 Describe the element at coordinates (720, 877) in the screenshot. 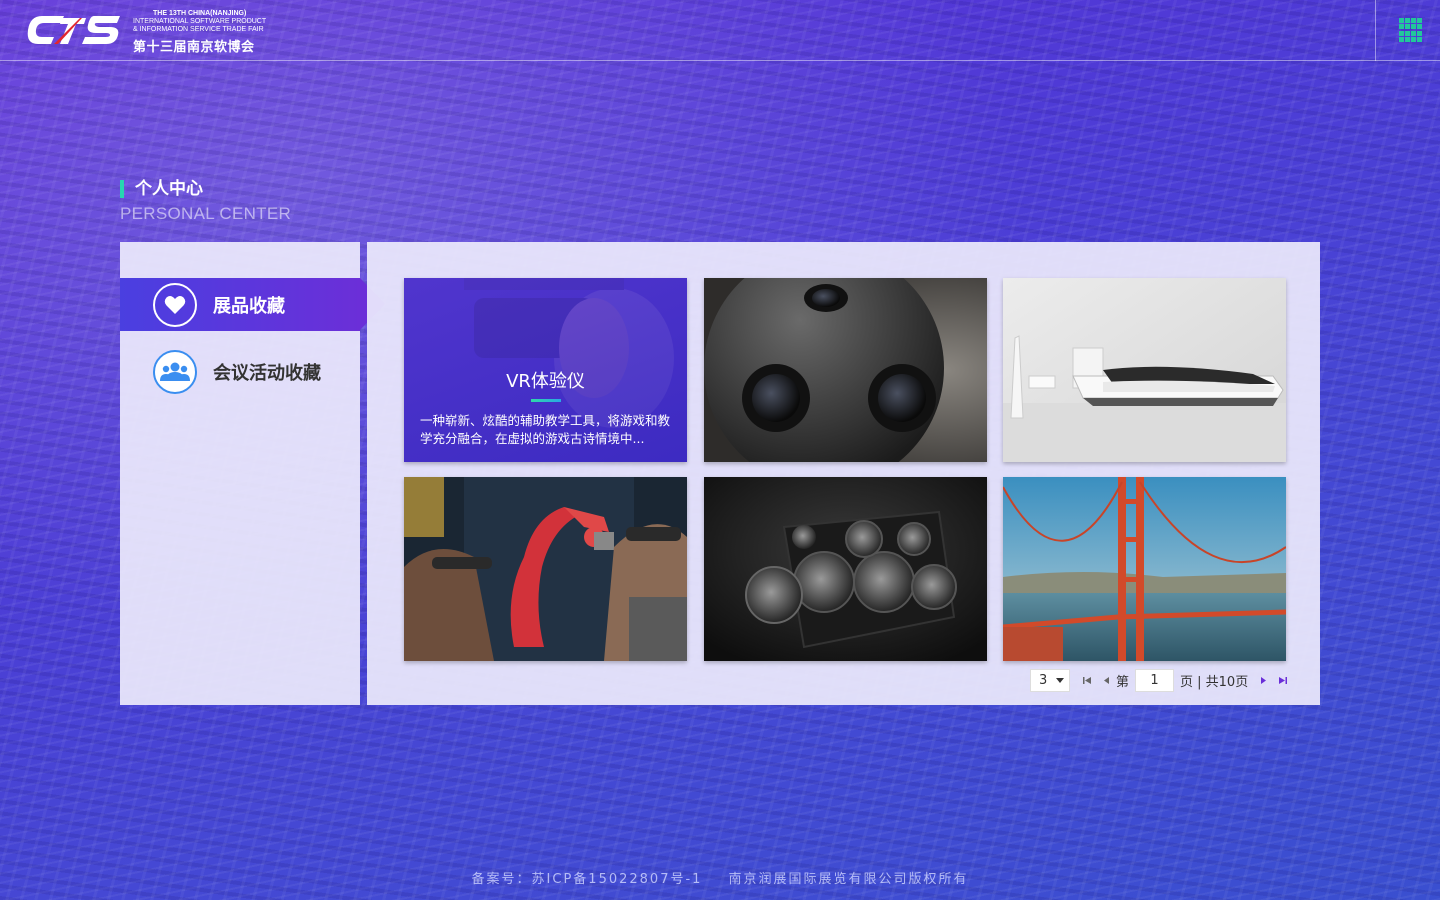

I see `footer: 备案号：苏ICP备15022807号-1 南京润展国际展览有限公司版权所有` at that location.